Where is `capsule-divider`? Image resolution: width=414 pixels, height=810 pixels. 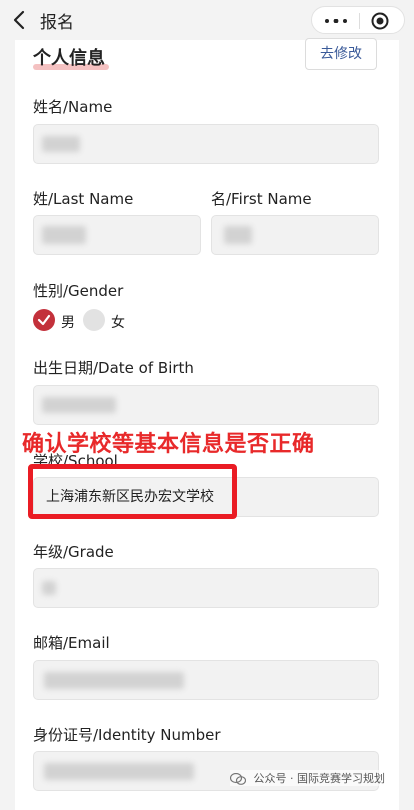
capsule-divider is located at coordinates (359, 21).